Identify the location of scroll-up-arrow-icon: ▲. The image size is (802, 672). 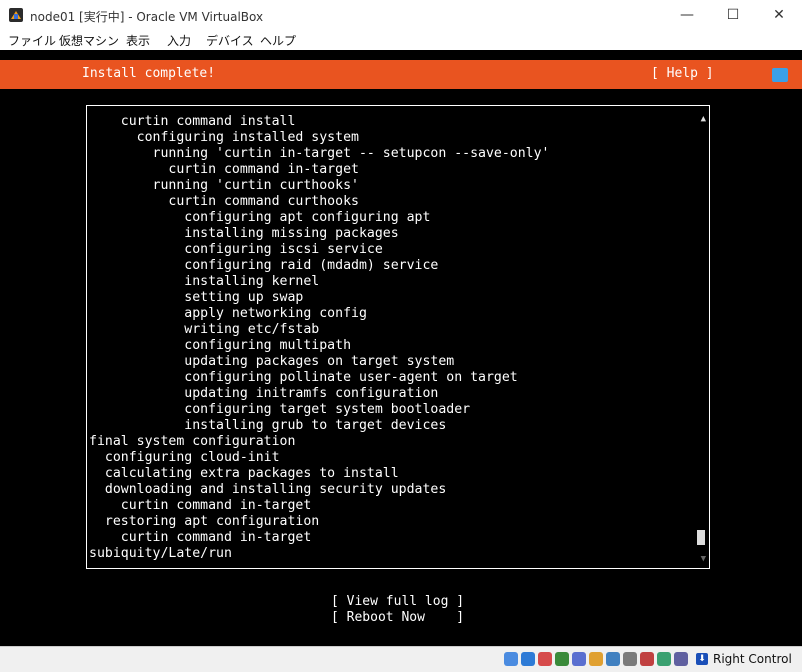
(703, 119).